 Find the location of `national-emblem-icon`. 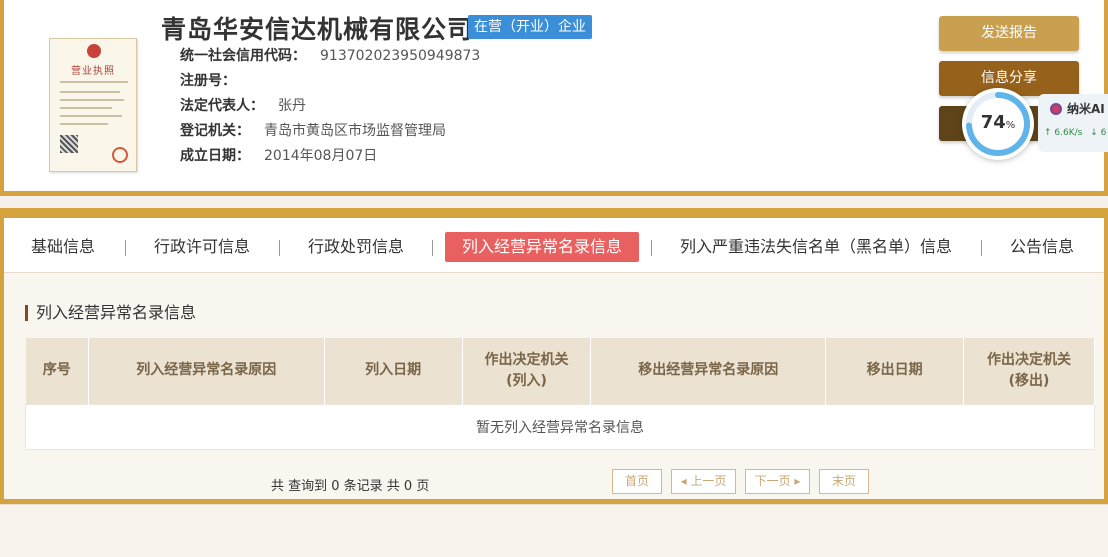

national-emblem-icon is located at coordinates (94, 51).